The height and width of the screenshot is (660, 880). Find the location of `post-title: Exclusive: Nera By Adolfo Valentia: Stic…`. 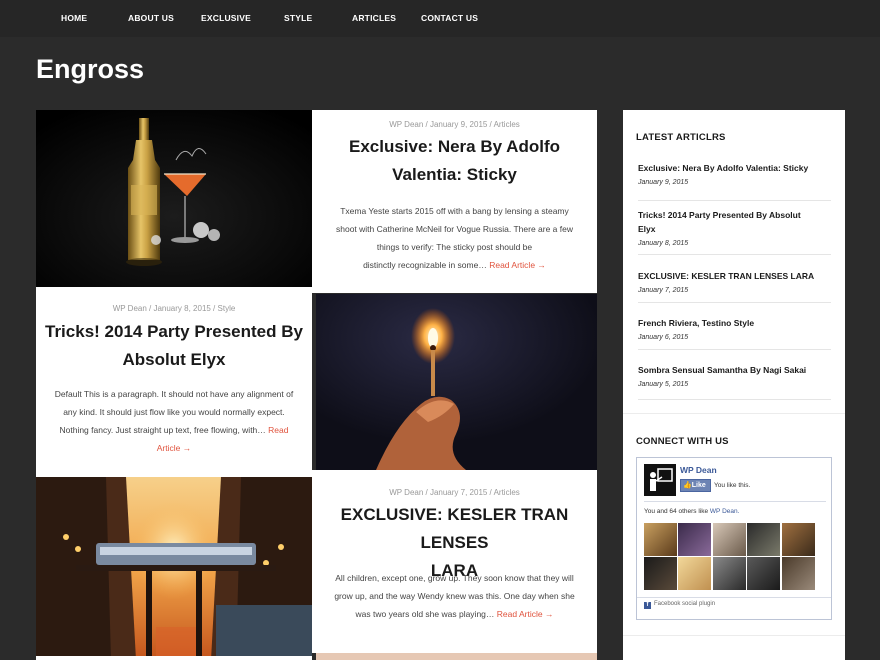

post-title: Exclusive: Nera By Adolfo Valentia: Stic… is located at coordinates (454, 161).